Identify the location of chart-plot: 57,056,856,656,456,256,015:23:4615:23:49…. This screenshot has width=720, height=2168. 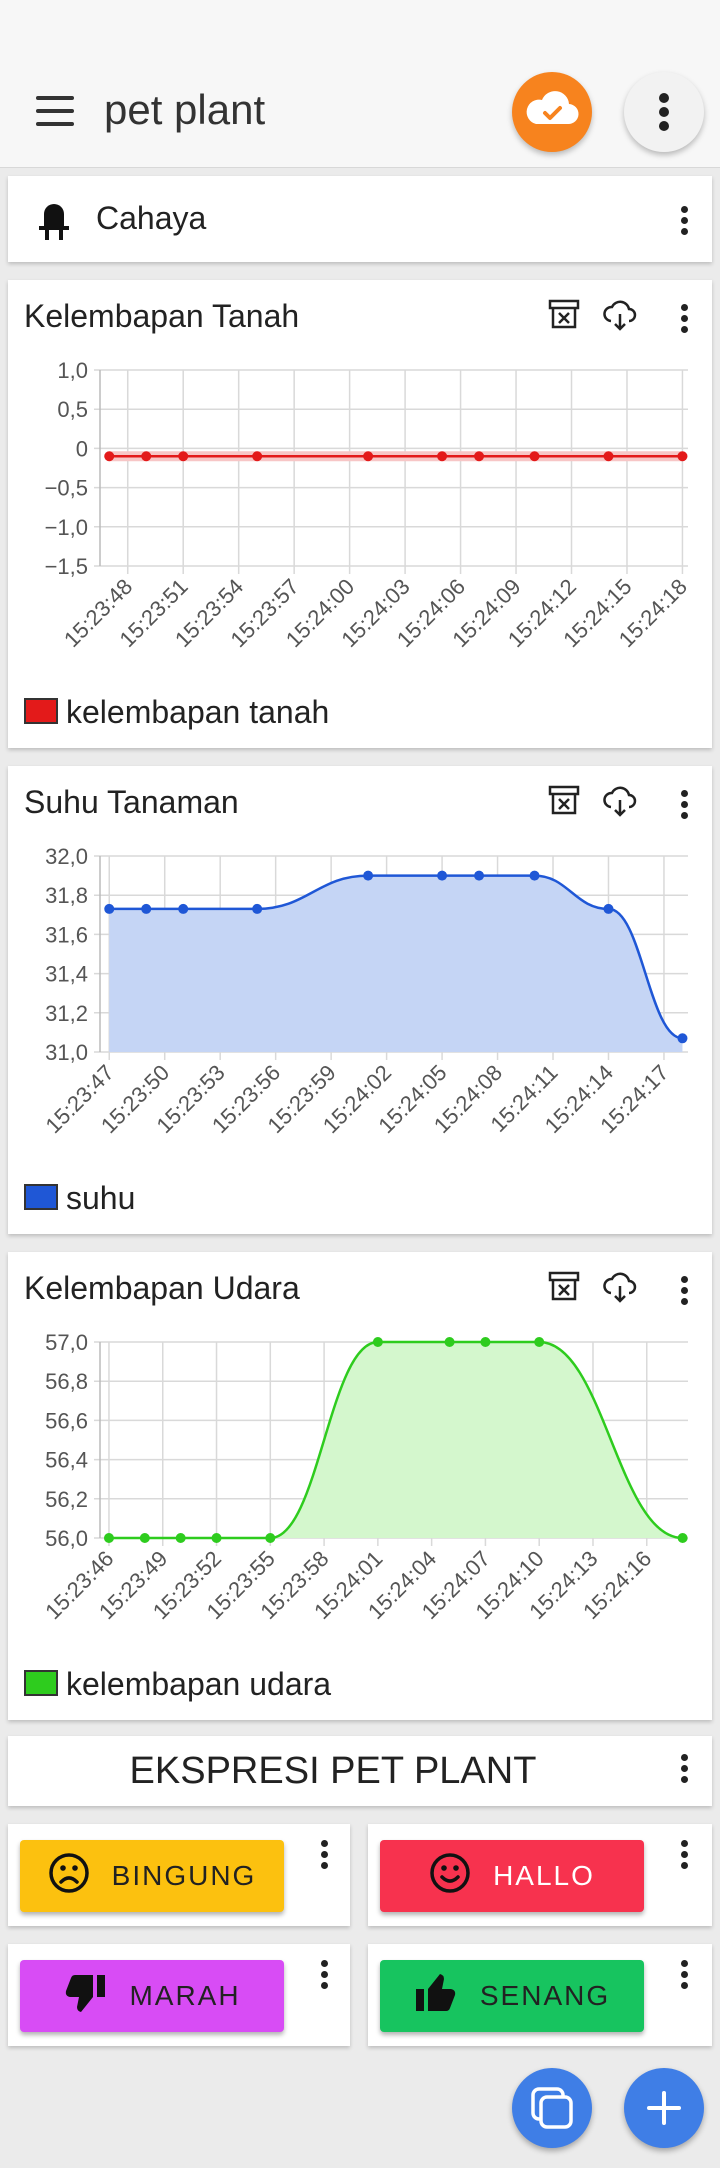
(364, 1477).